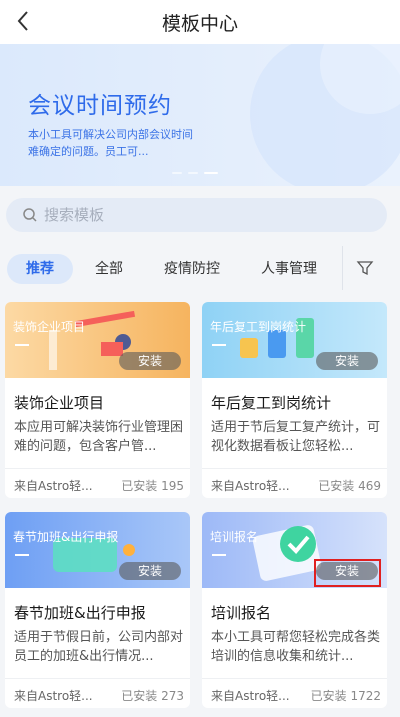 This screenshot has width=400, height=717. Describe the element at coordinates (59, 403) in the screenshot. I see `card-title: 装饰企业项目` at that location.